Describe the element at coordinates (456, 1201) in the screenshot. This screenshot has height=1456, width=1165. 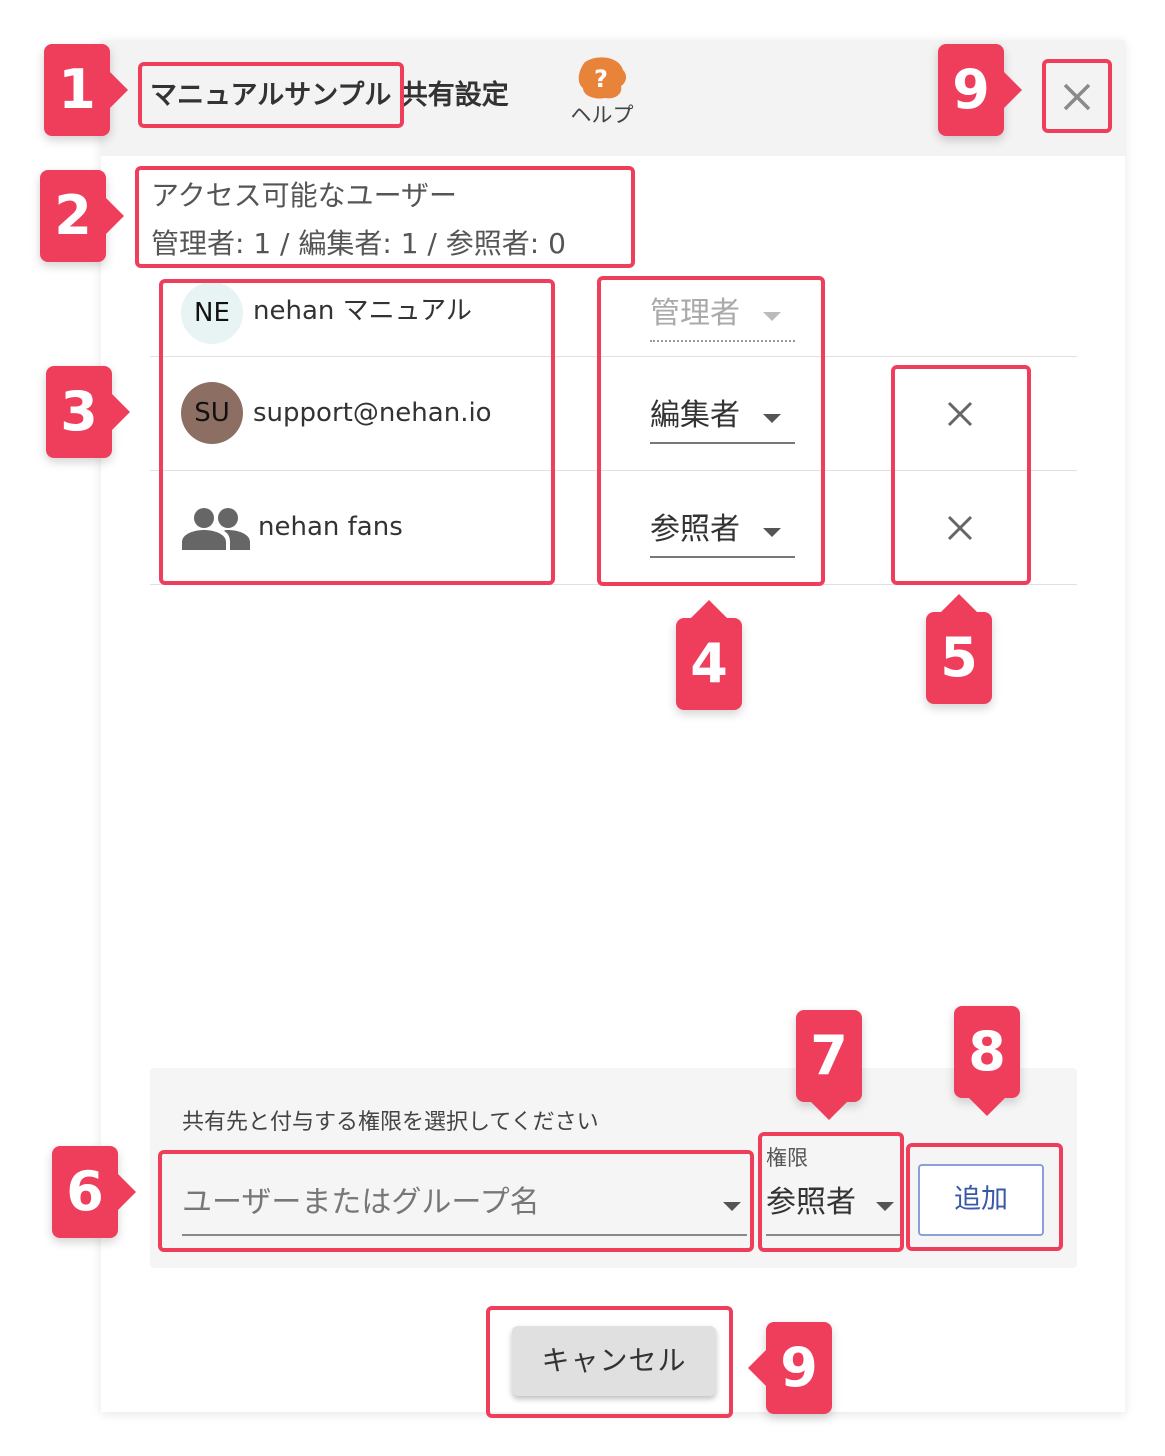
I see `highlight-user-input` at that location.